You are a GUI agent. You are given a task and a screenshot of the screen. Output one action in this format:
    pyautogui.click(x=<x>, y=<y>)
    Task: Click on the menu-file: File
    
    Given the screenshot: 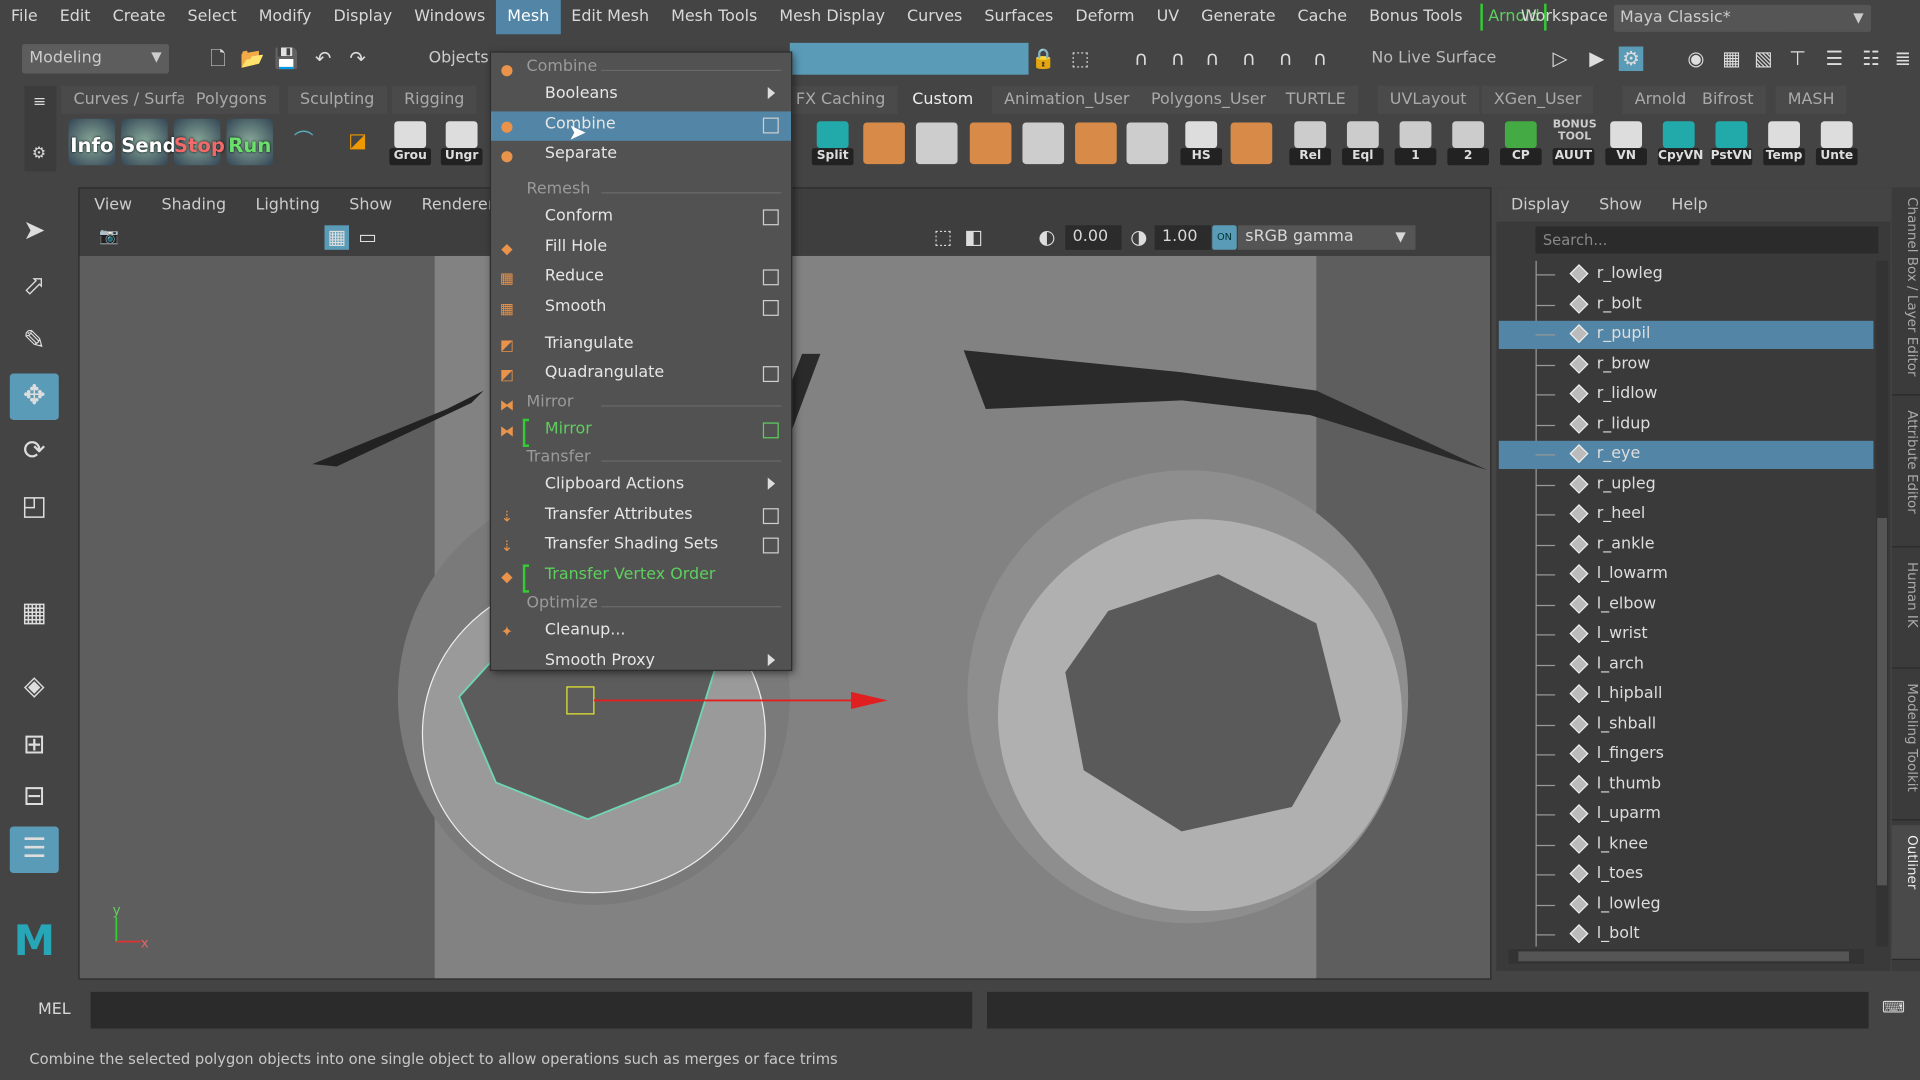 What is the action you would take?
    pyautogui.click(x=24, y=17)
    